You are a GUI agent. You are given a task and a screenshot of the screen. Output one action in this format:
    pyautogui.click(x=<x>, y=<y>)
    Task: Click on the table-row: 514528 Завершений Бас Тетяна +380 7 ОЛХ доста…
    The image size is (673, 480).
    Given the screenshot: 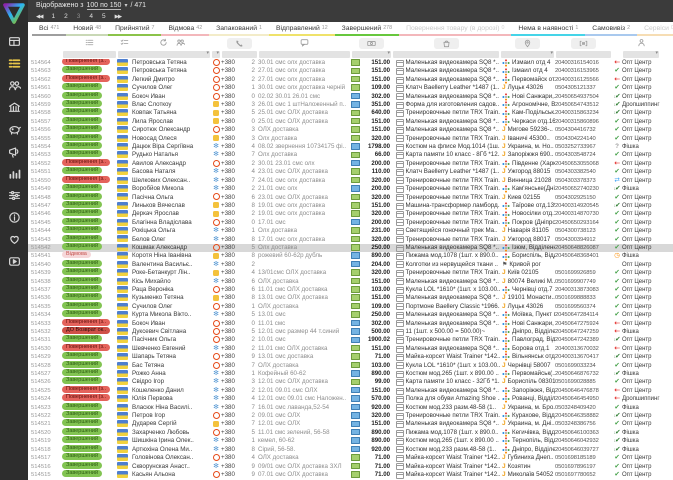 What is the action you would take?
    pyautogui.click(x=350, y=365)
    